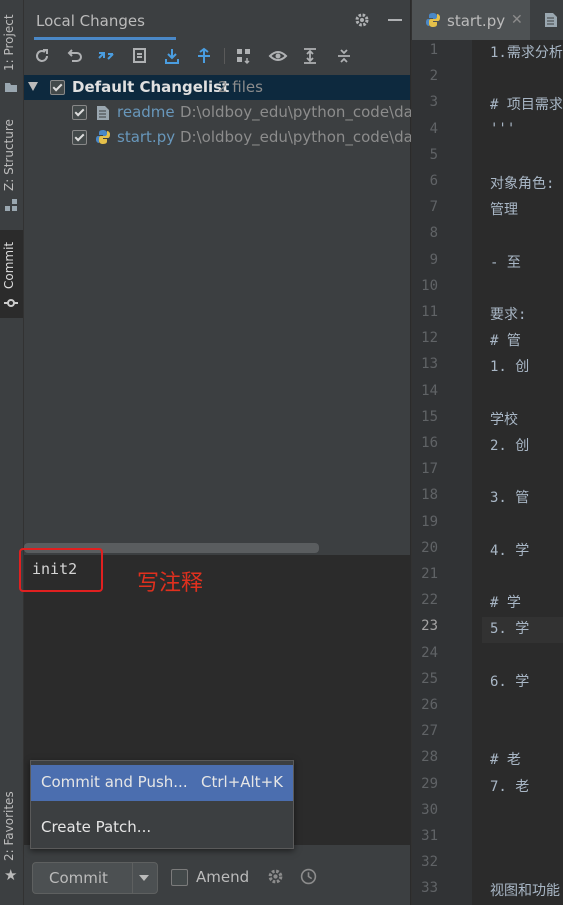  What do you see at coordinates (429, 836) in the screenshot?
I see `line-number: 31` at bounding box center [429, 836].